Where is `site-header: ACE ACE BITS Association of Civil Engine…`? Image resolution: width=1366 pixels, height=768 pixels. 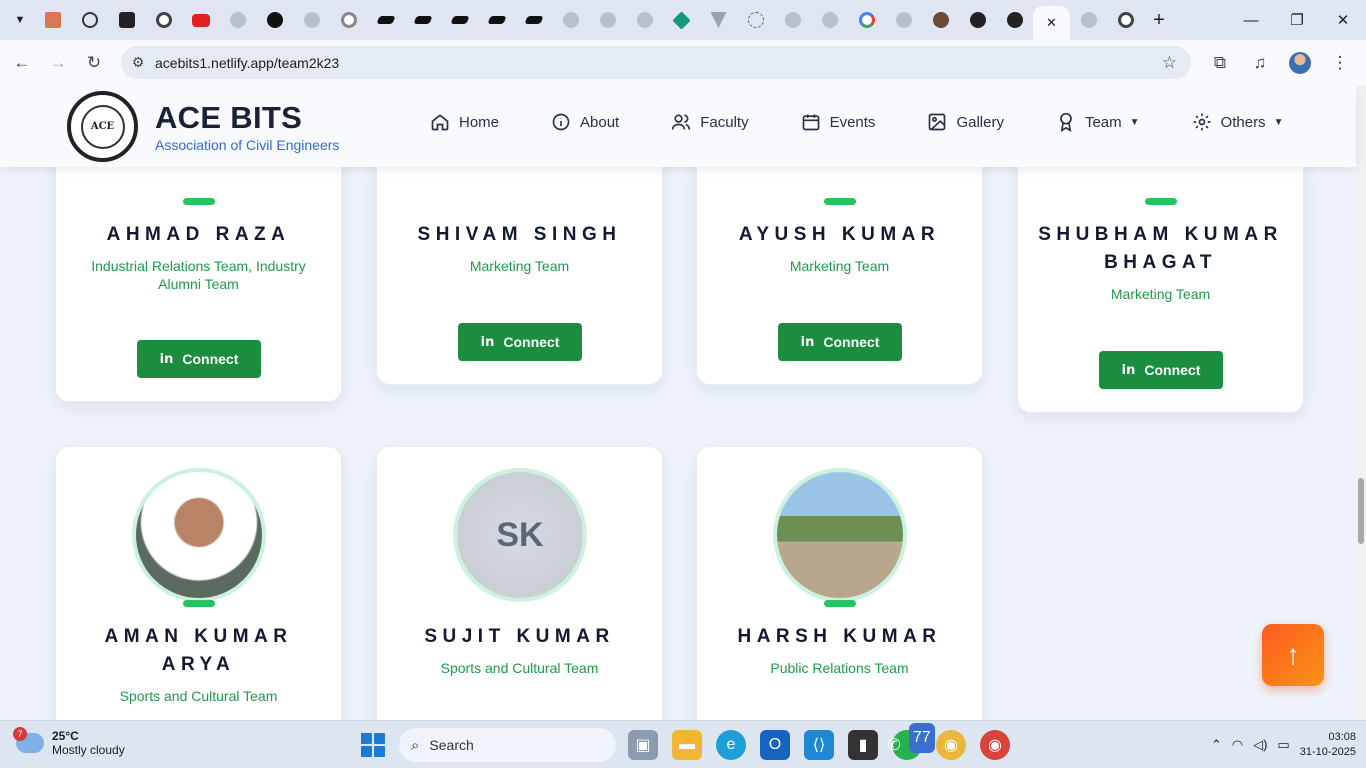
site-header: ACE ACE BITS Association of Civil Engine… is located at coordinates (678, 126).